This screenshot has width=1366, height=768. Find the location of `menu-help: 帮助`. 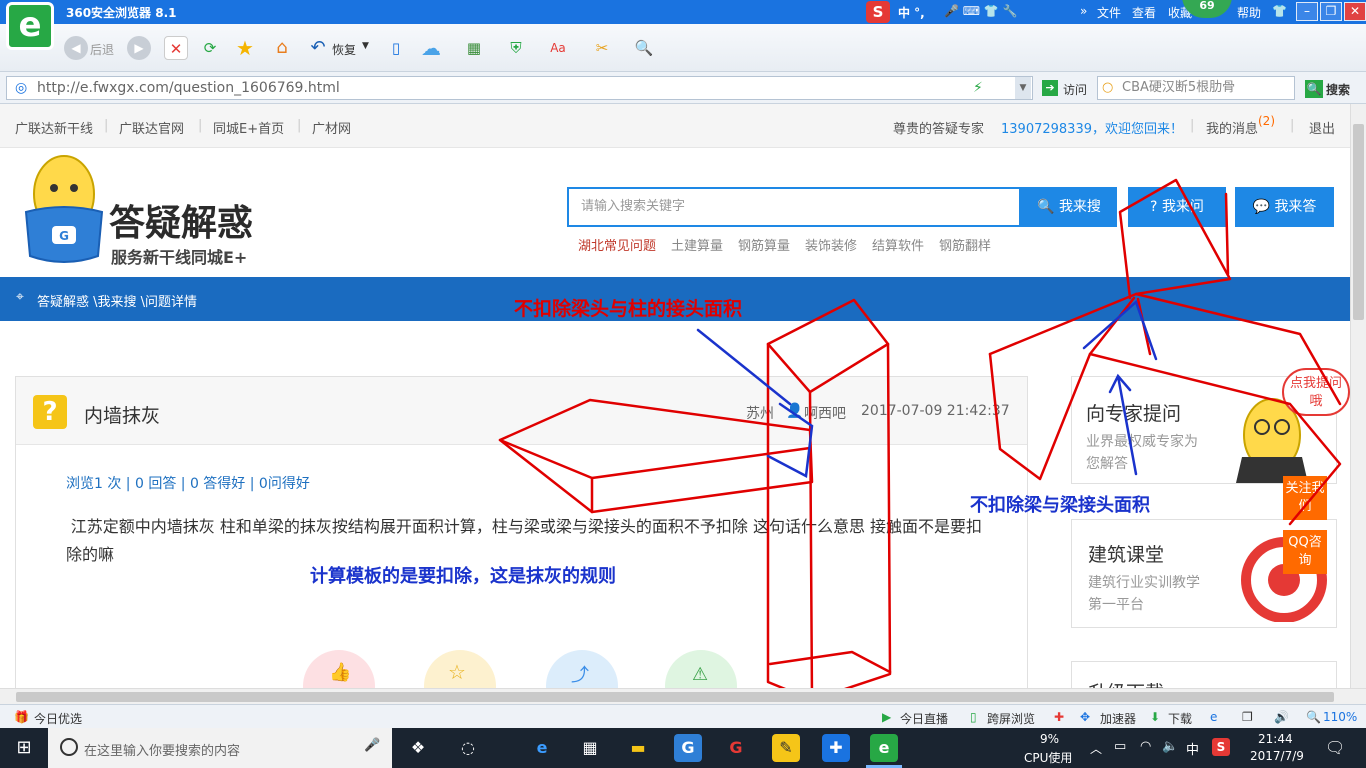

menu-help: 帮助 is located at coordinates (1249, 12).